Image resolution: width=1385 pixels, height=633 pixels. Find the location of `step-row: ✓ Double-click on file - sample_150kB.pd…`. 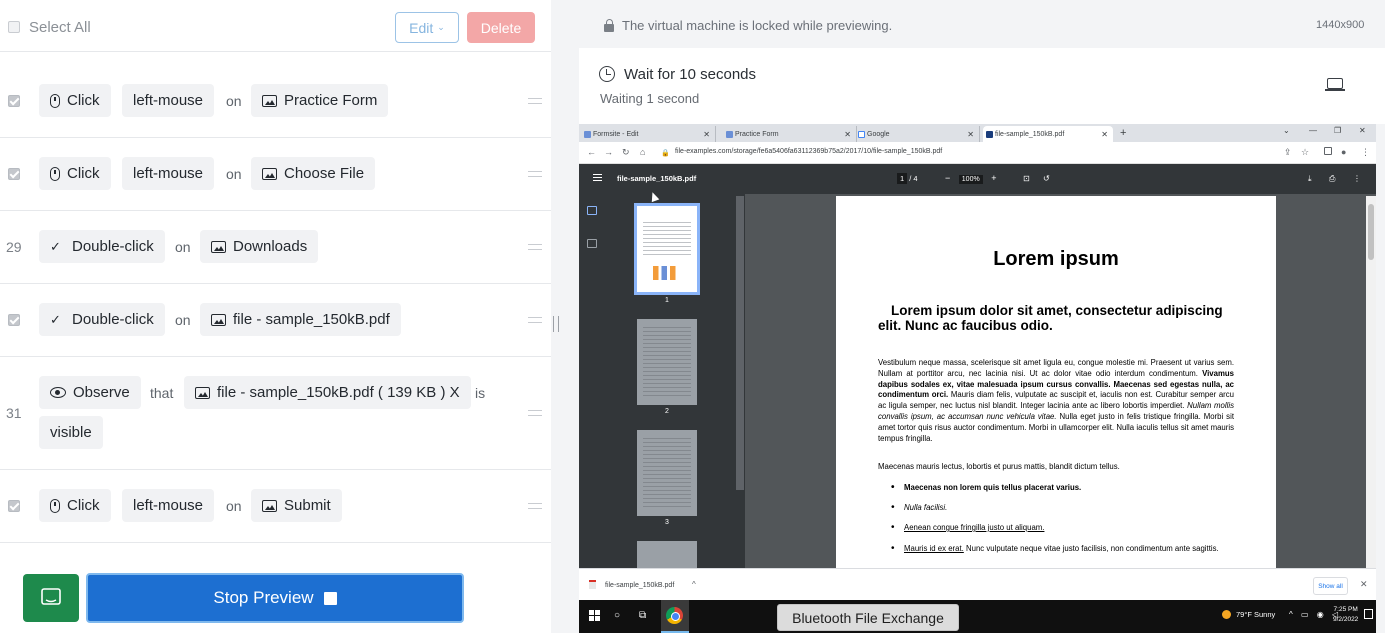

step-row: ✓ Double-click on file - sample_150kB.pd… is located at coordinates (275, 320).